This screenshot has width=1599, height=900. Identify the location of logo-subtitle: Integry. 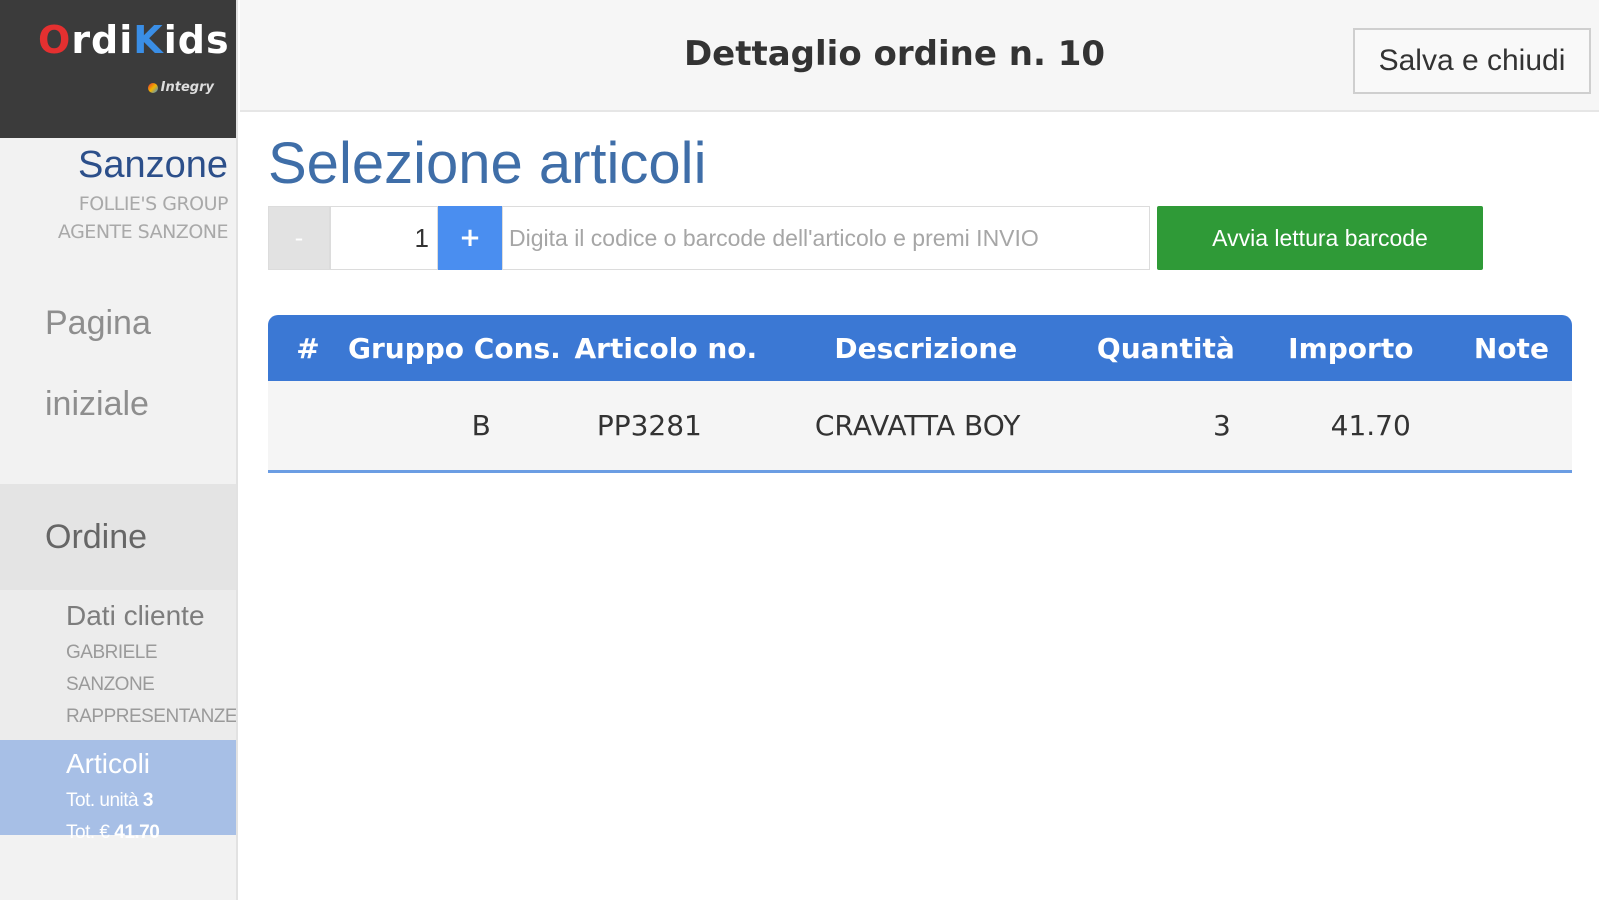
(180, 87).